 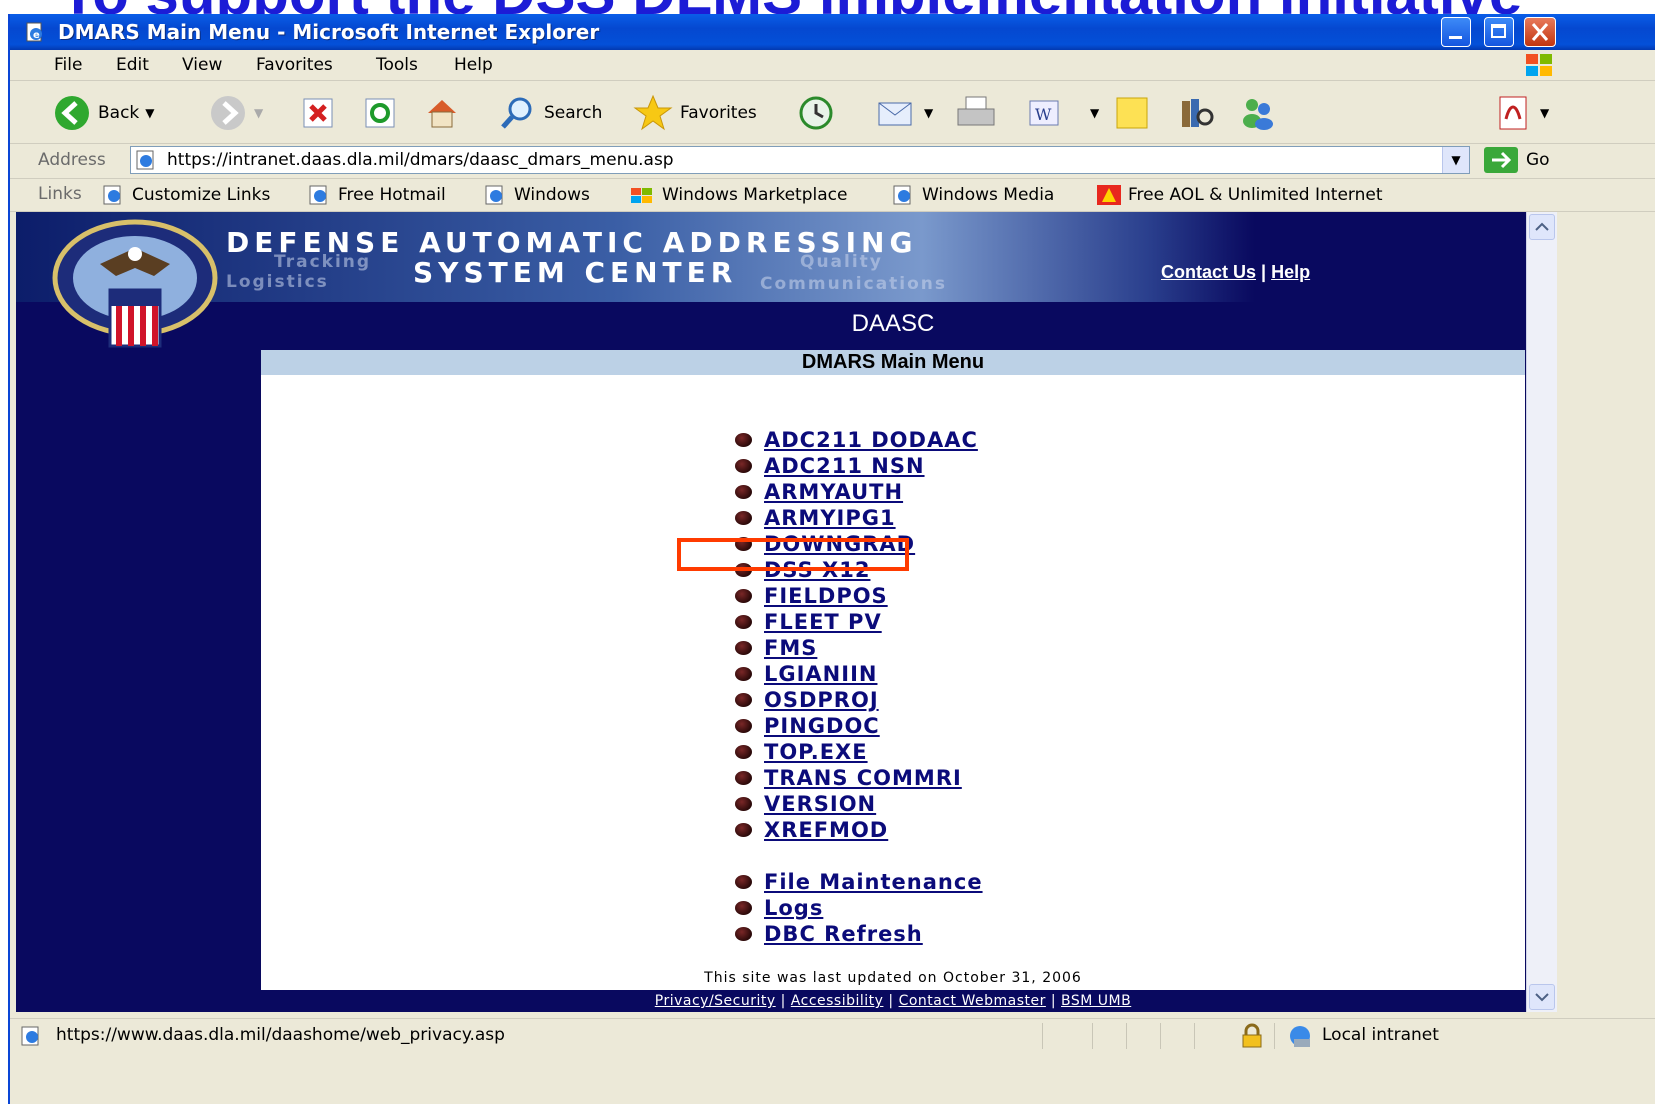 What do you see at coordinates (871, 440) in the screenshot?
I see `menu-link-adc211-dodaac: ADC211 DODAAC` at bounding box center [871, 440].